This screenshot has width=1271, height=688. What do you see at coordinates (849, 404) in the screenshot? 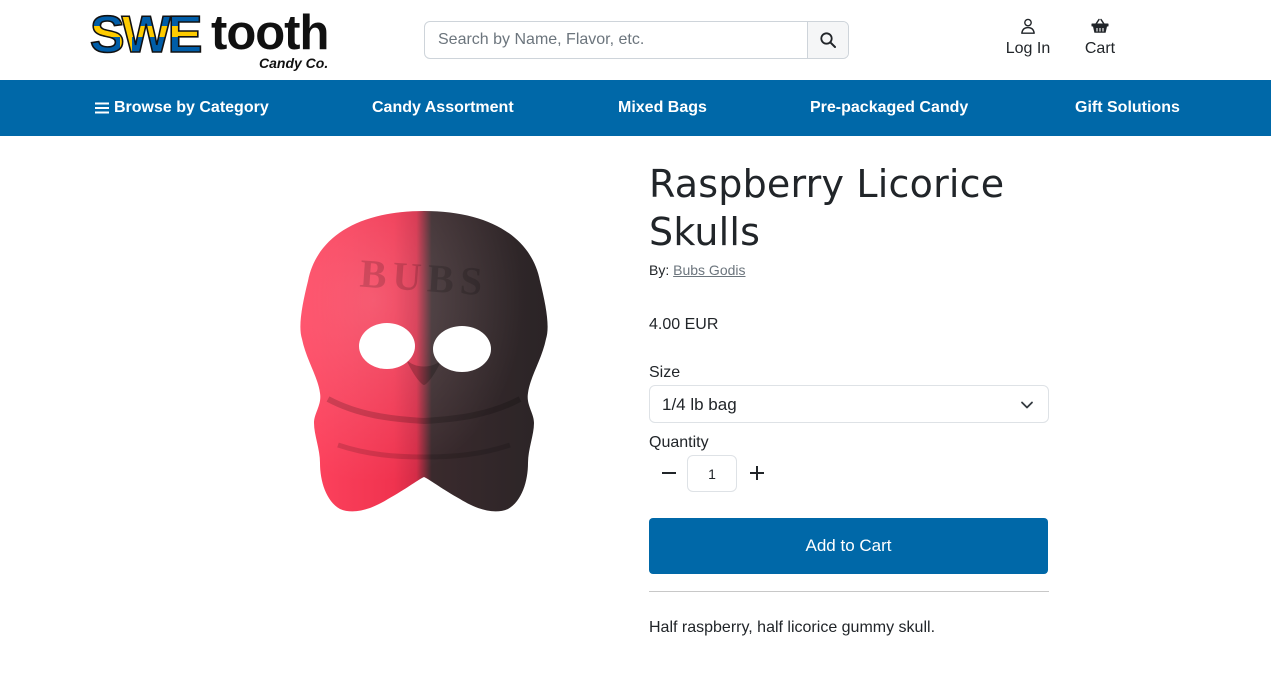
I see `size-select: 1/4 lb bag` at bounding box center [849, 404].